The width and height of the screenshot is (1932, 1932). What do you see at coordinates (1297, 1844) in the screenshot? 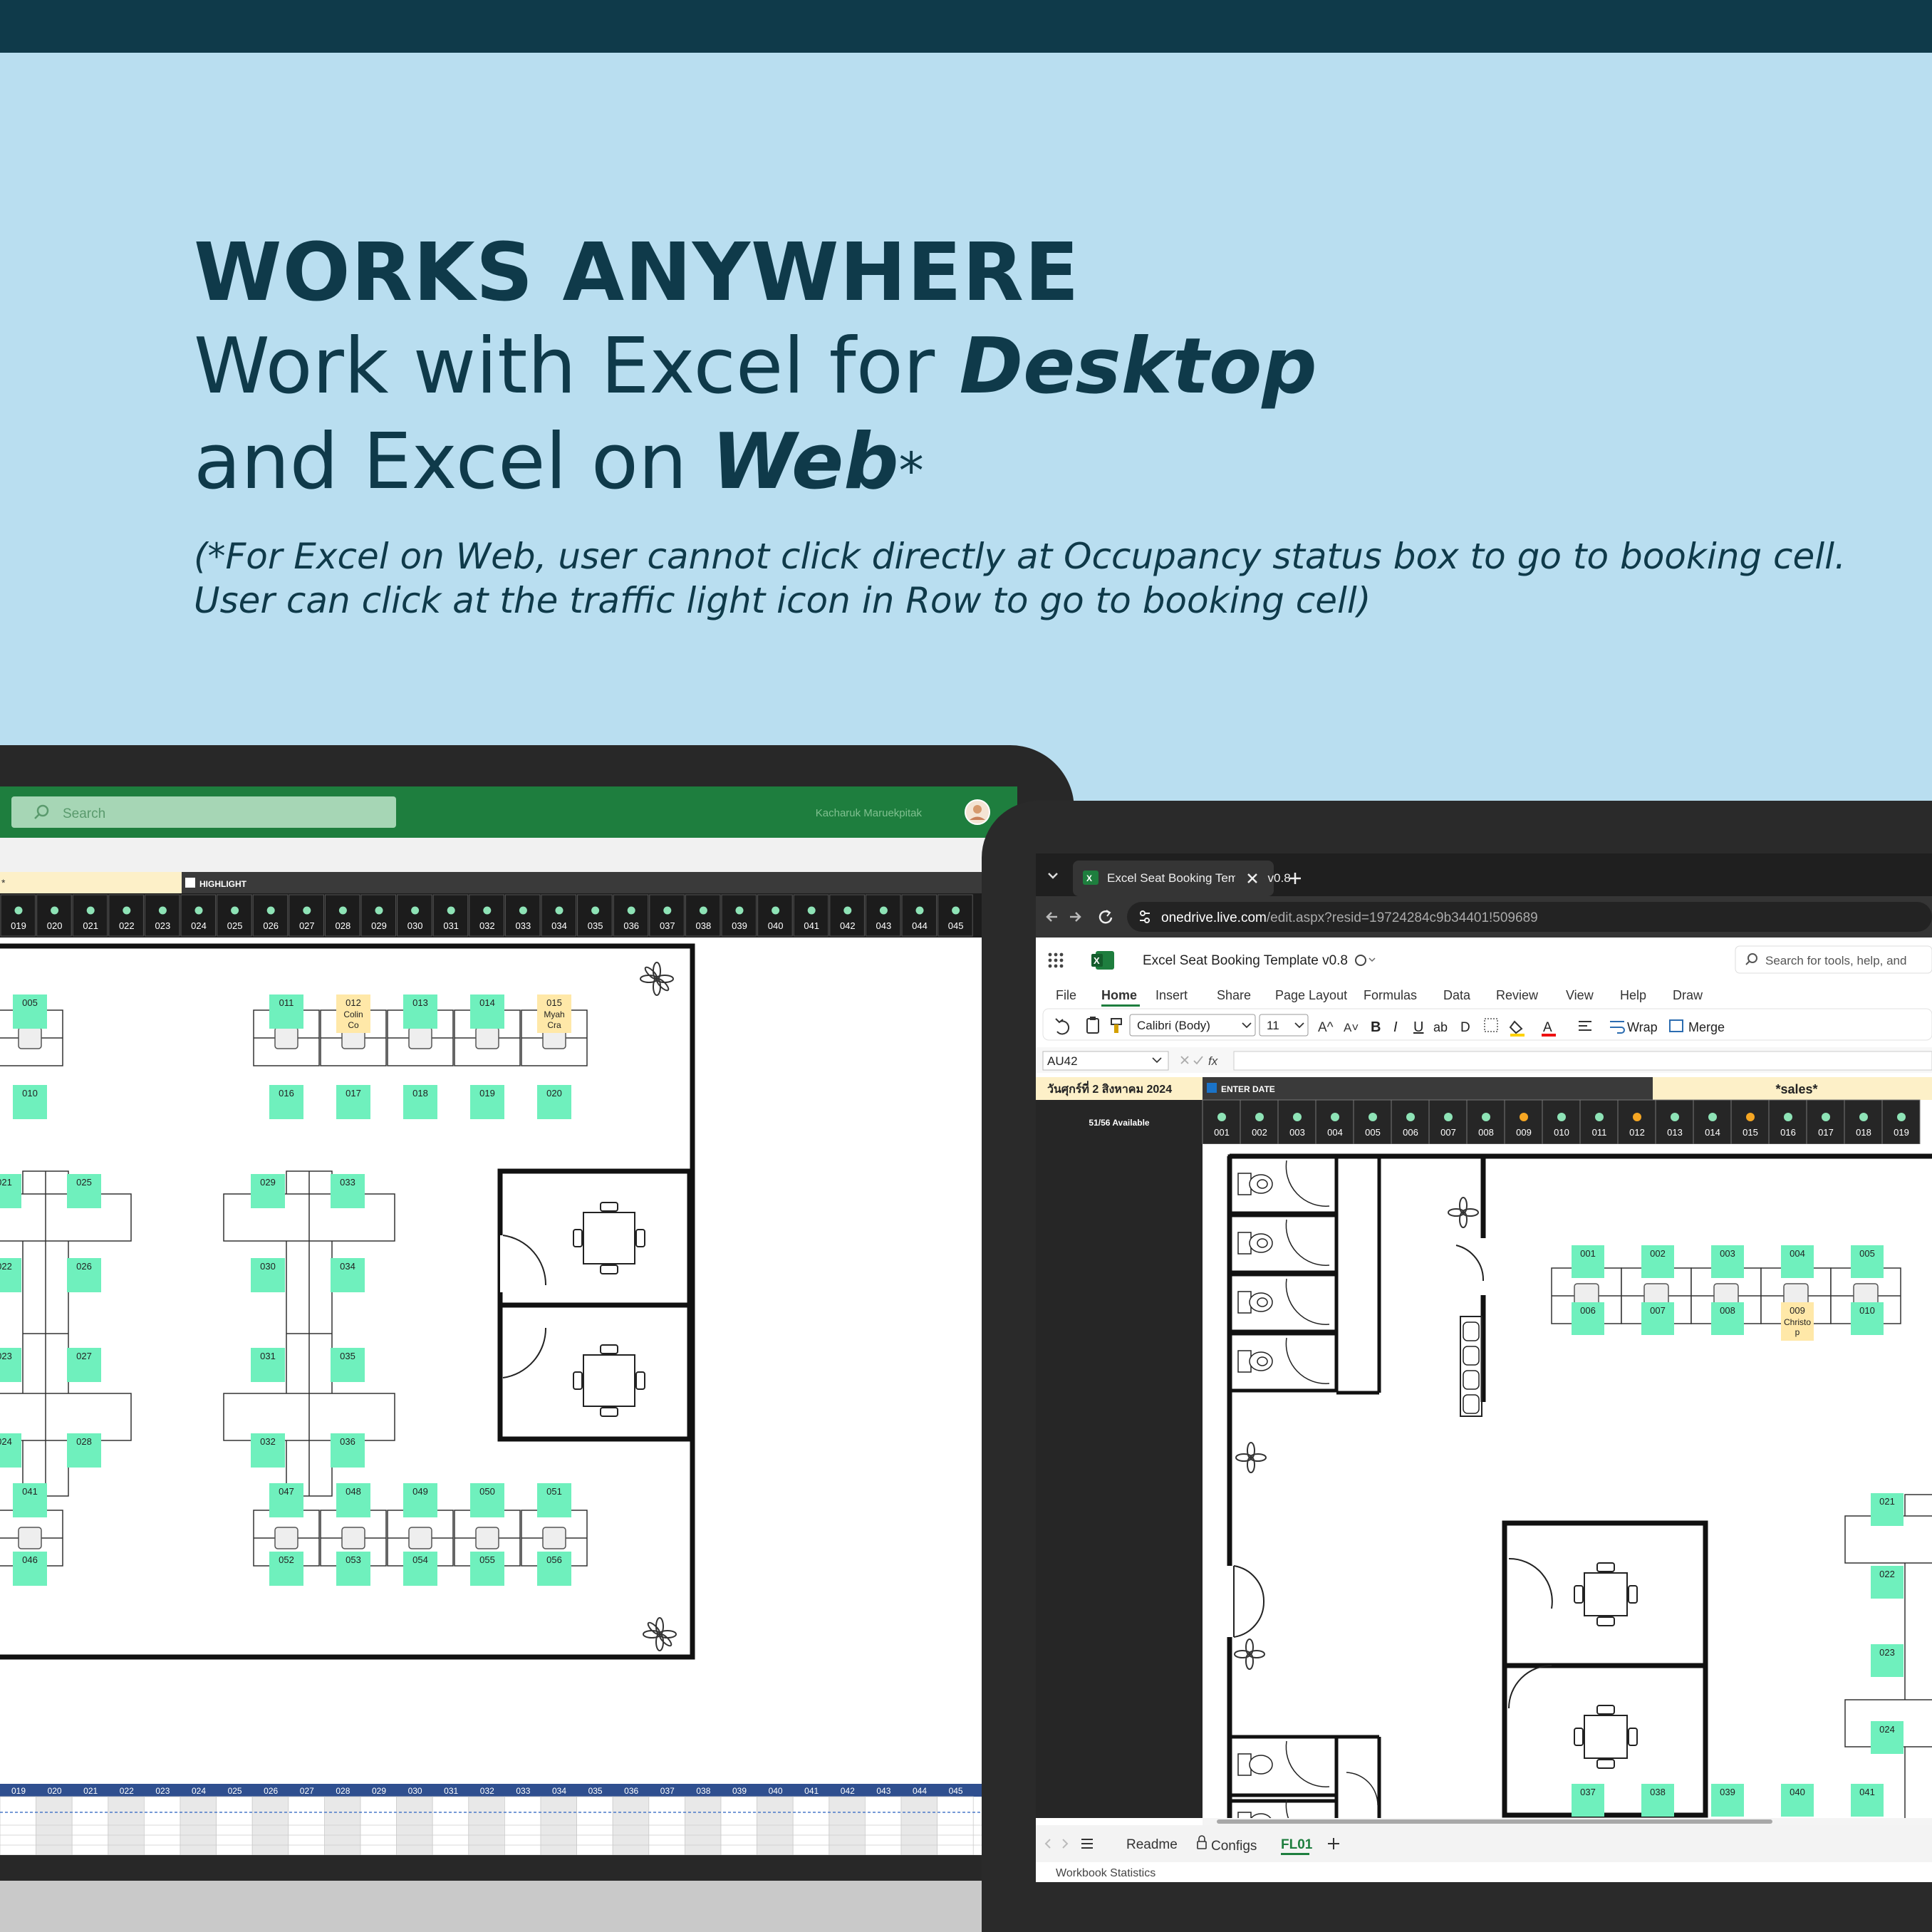
I see `sheet-tab-fl01: FL01` at bounding box center [1297, 1844].